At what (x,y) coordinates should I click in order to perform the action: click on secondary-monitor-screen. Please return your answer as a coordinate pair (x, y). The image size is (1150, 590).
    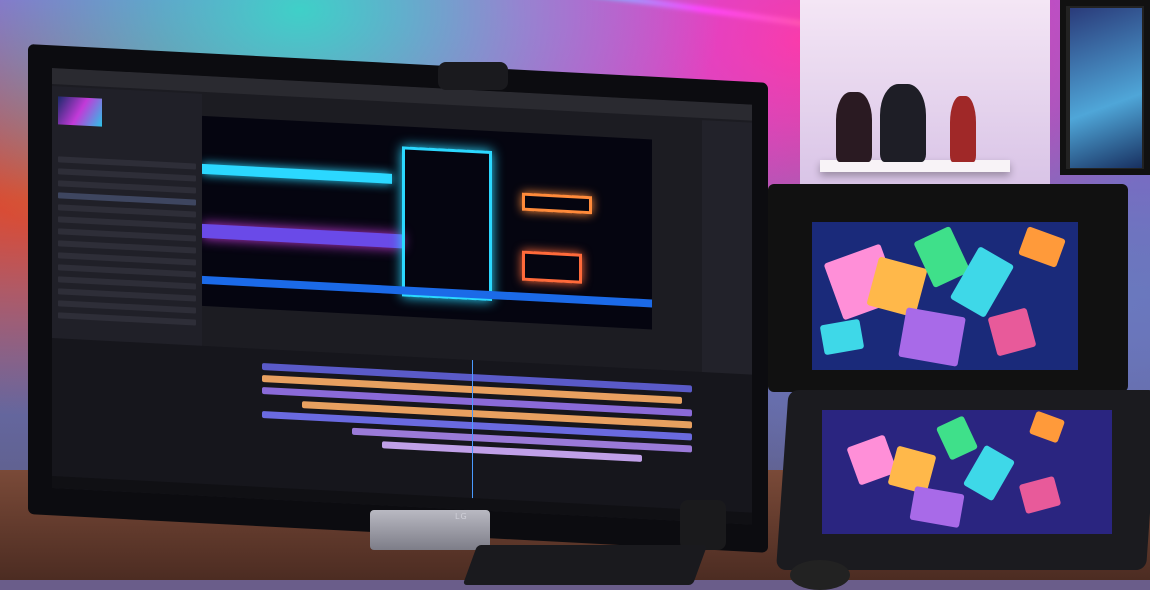
    Looking at the image, I should click on (945, 296).